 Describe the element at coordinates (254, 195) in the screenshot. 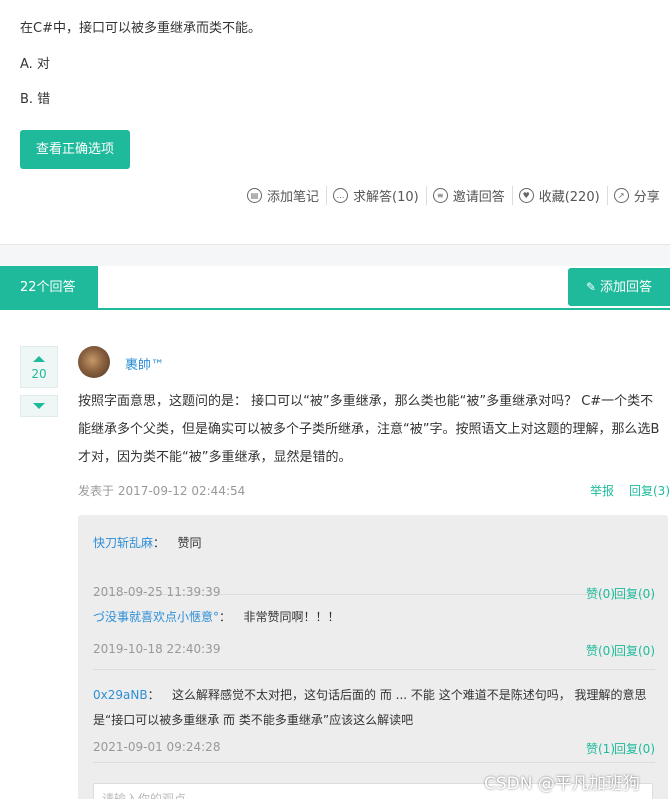

I see `note-icon: ▤` at that location.